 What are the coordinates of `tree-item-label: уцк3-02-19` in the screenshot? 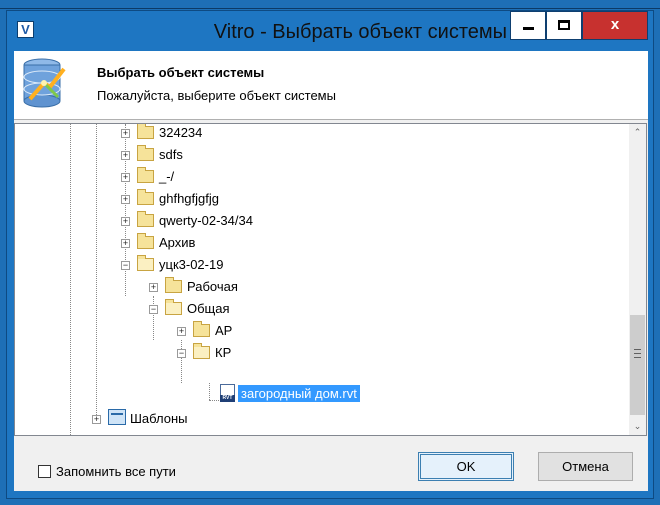 It's located at (191, 264).